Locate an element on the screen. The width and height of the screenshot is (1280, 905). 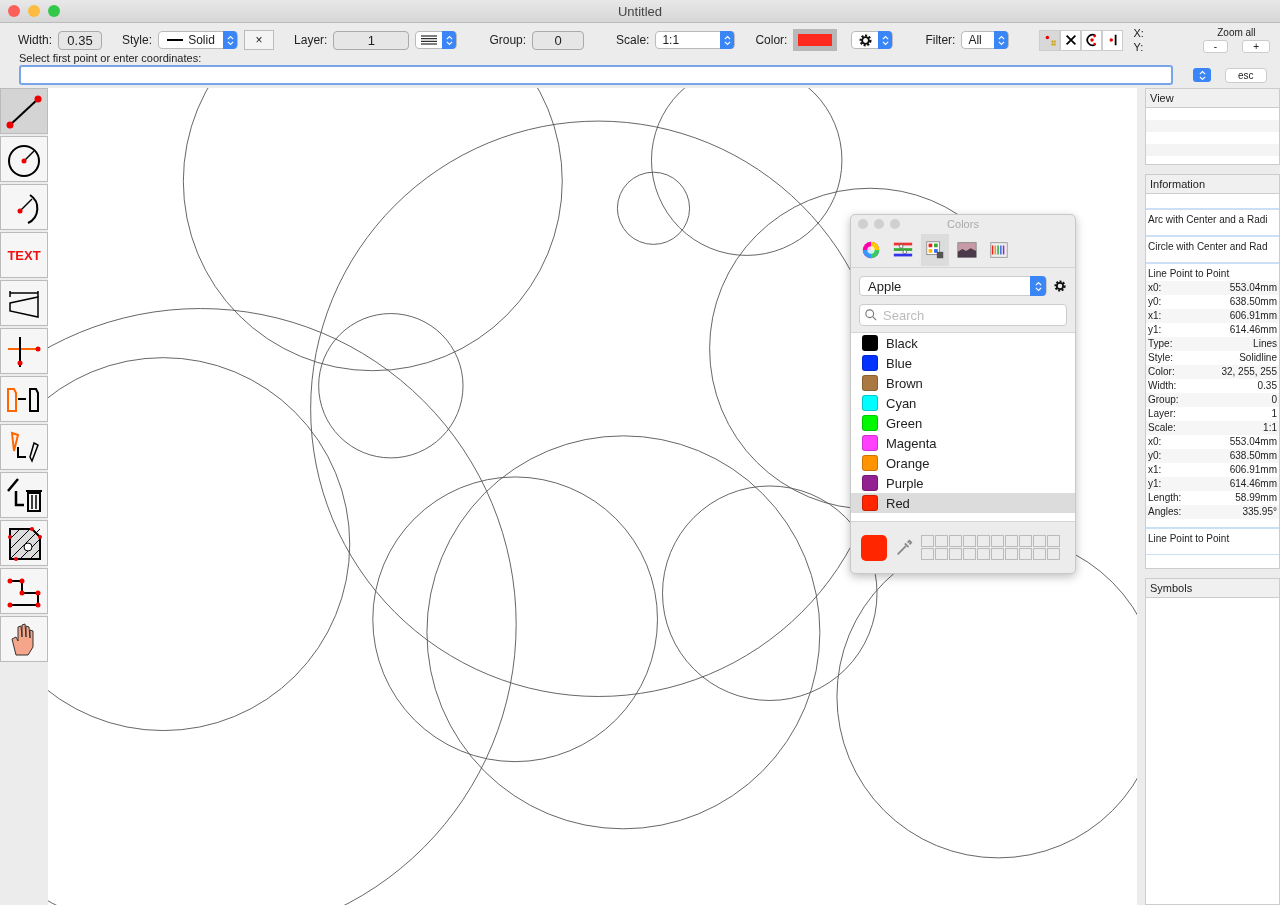
info-label: Type: is located at coordinates (1160, 344).